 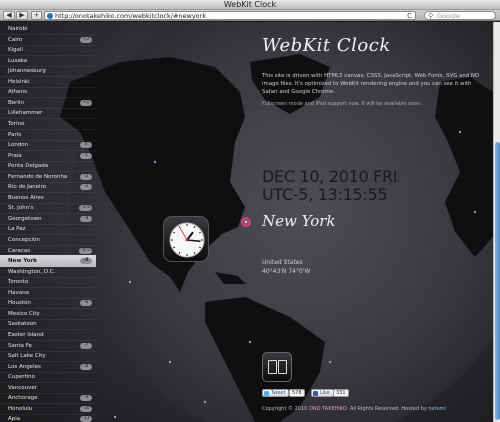 I want to click on city-name-label: Havana, so click(x=18, y=292).